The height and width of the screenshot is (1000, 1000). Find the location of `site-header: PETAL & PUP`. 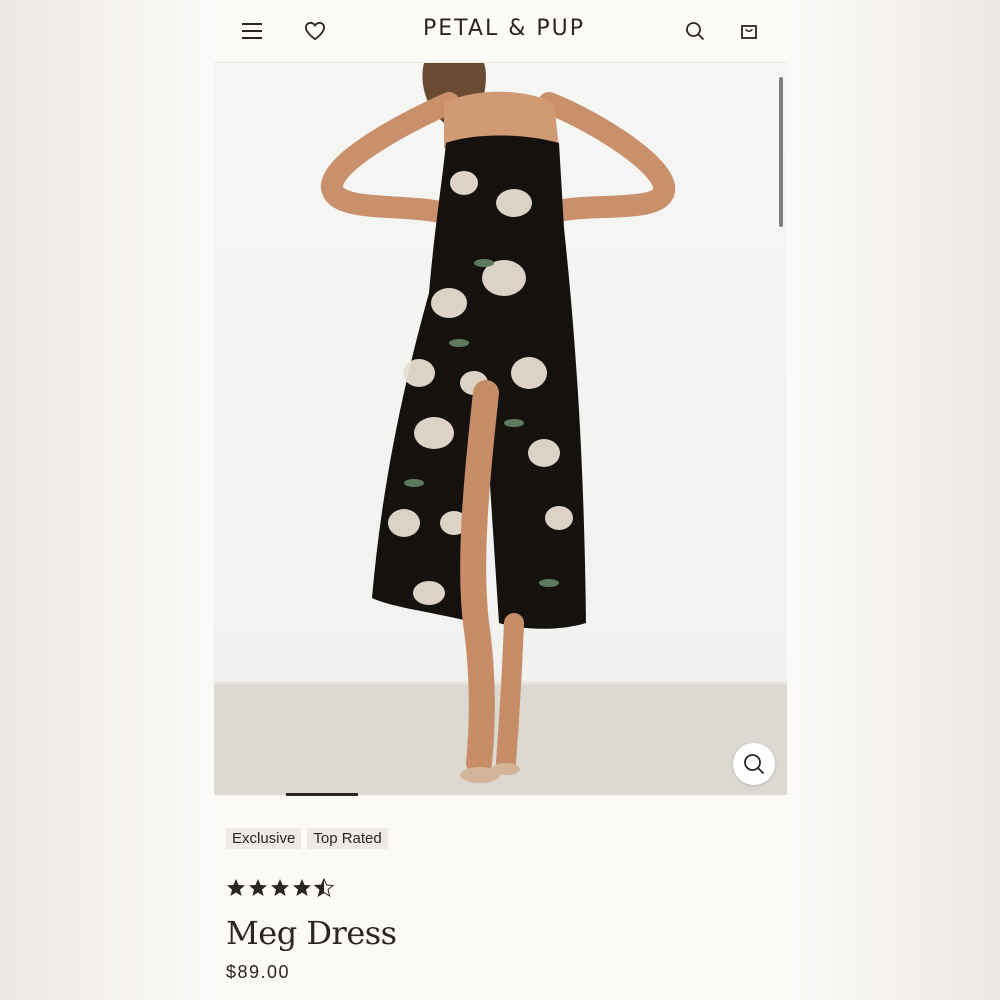

site-header: PETAL & PUP is located at coordinates (500, 31).